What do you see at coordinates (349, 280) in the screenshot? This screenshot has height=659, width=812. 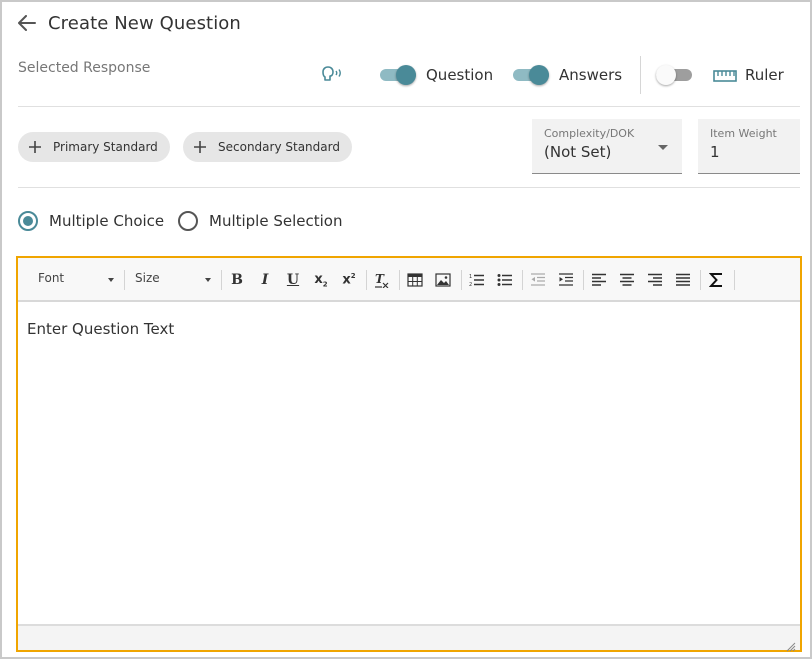 I see `superscript-icon: x2` at bounding box center [349, 280].